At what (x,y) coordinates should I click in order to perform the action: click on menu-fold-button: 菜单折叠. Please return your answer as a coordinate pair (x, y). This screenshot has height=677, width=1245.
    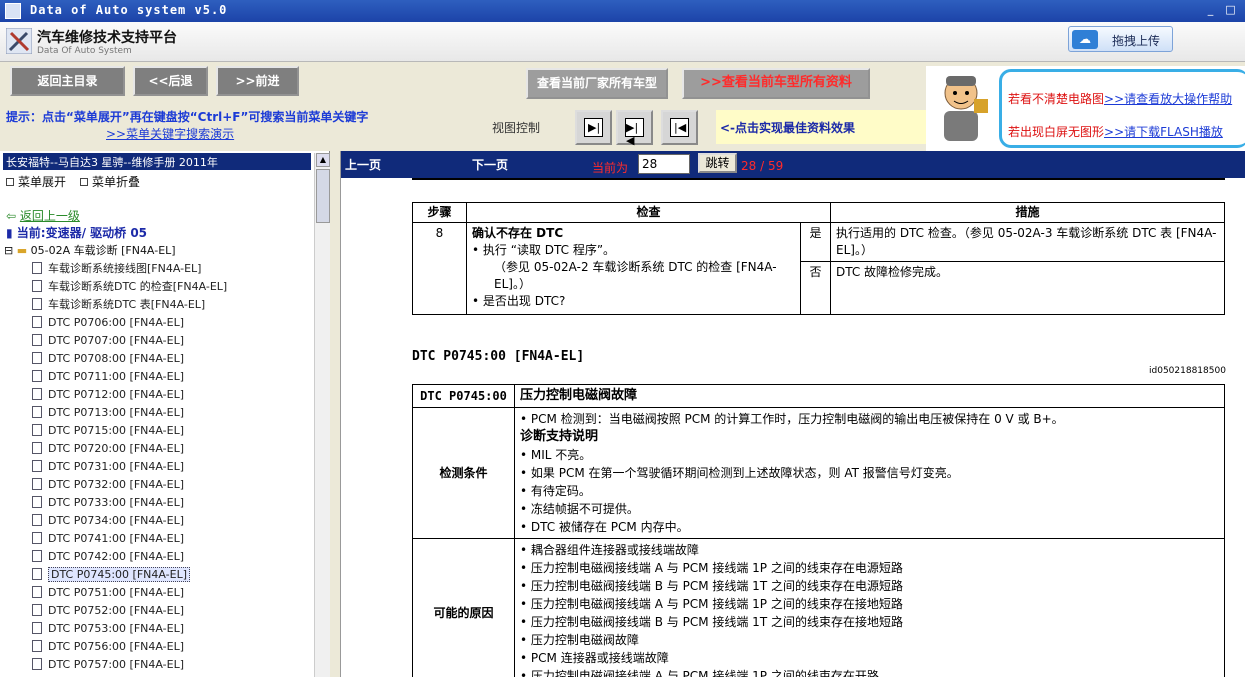
    Looking at the image, I should click on (110, 181).